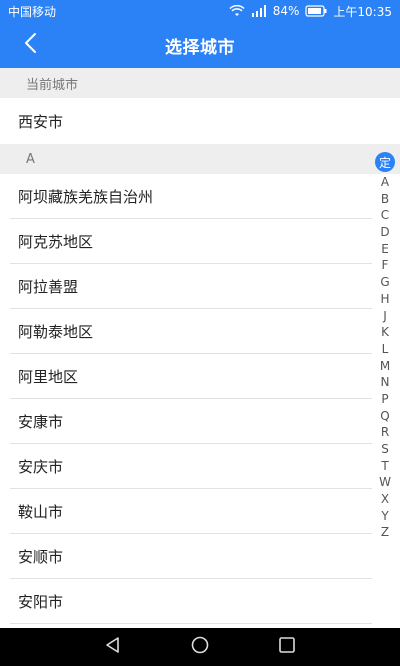 The height and width of the screenshot is (666, 400). What do you see at coordinates (200, 331) in the screenshot?
I see `city-list-item: 阿勒泰地区` at bounding box center [200, 331].